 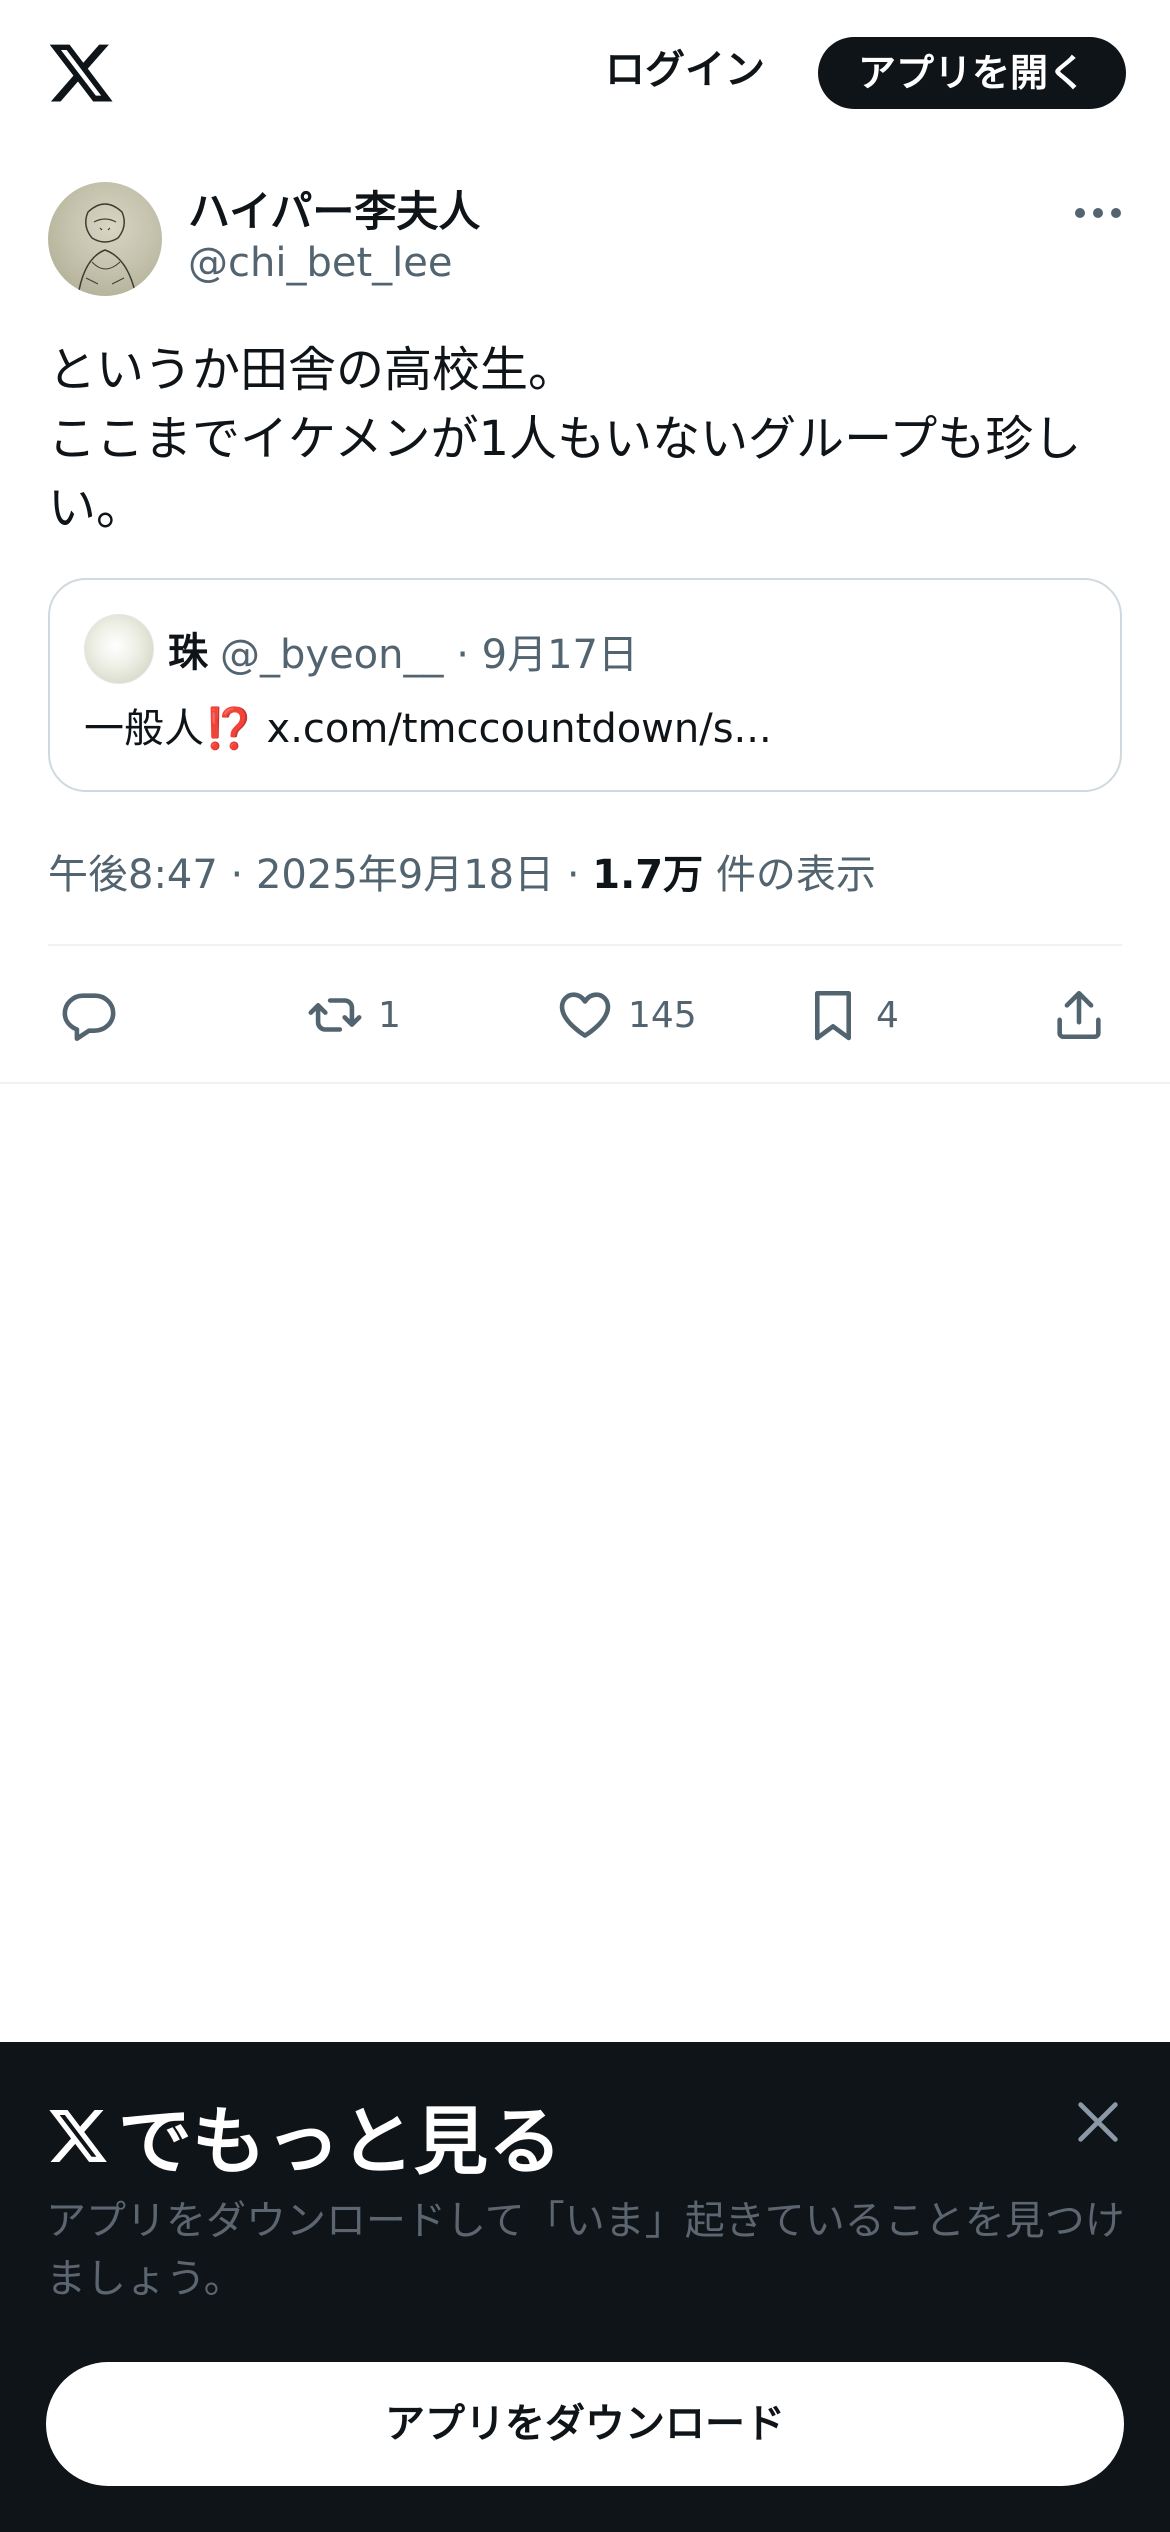 I want to click on author-display-name: ハイパー李夫人, so click(x=334, y=208).